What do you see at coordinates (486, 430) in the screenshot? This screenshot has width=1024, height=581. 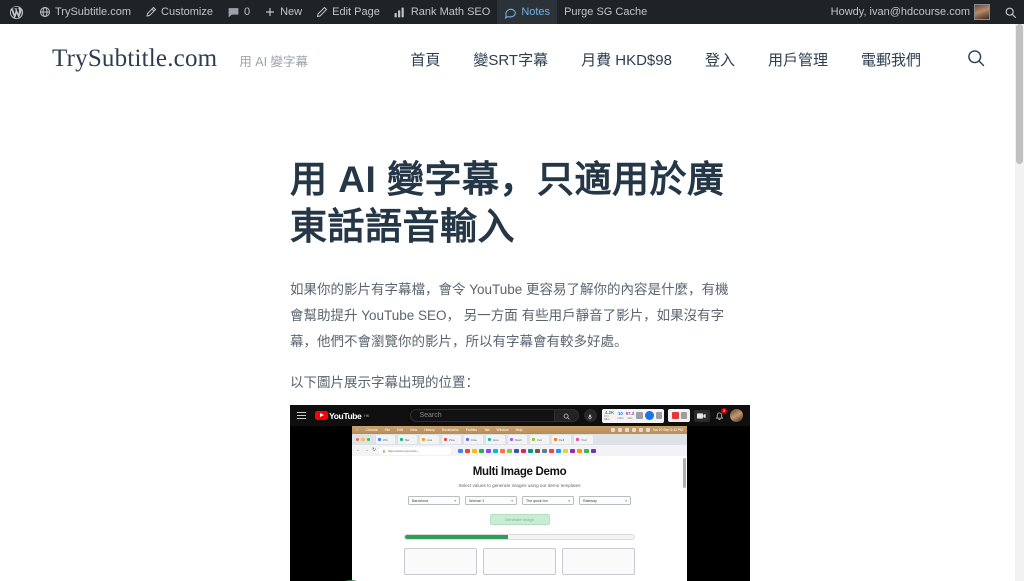 I see `mac-menu-tab: Tab` at bounding box center [486, 430].